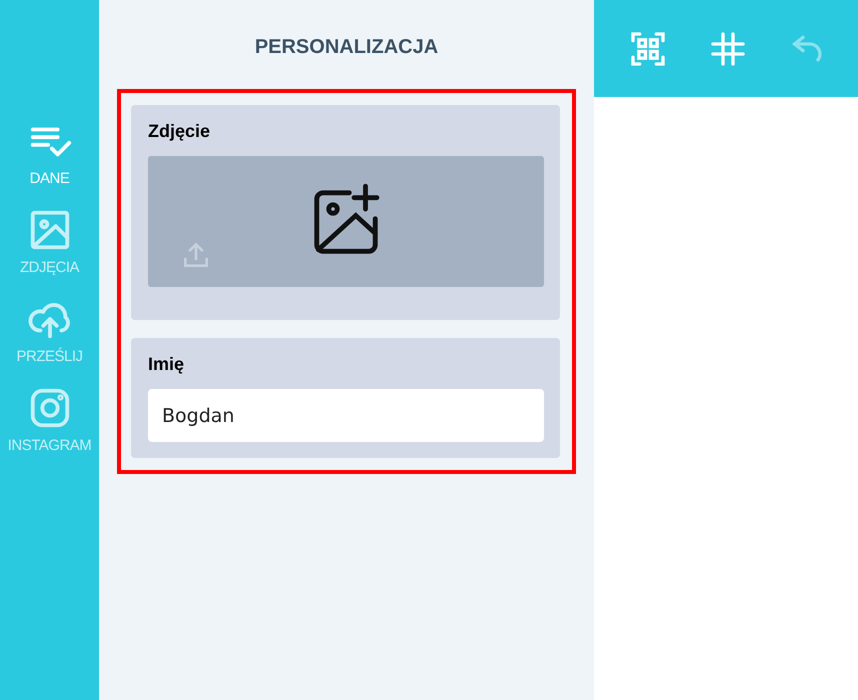 This screenshot has width=858, height=700. What do you see at coordinates (49, 330) in the screenshot?
I see `sidebar-item: PRZEŚLIJ` at bounding box center [49, 330].